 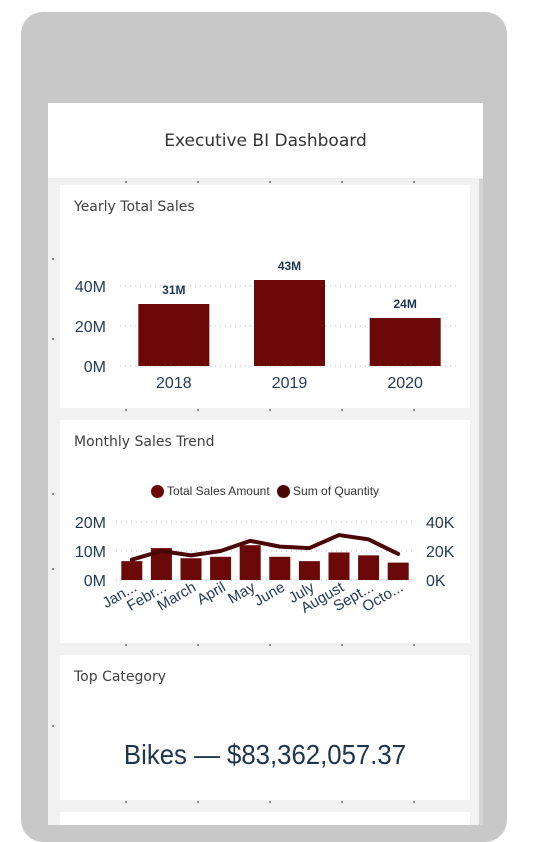 What do you see at coordinates (440, 552) in the screenshot?
I see `y-tick-label-right: 20K` at bounding box center [440, 552].